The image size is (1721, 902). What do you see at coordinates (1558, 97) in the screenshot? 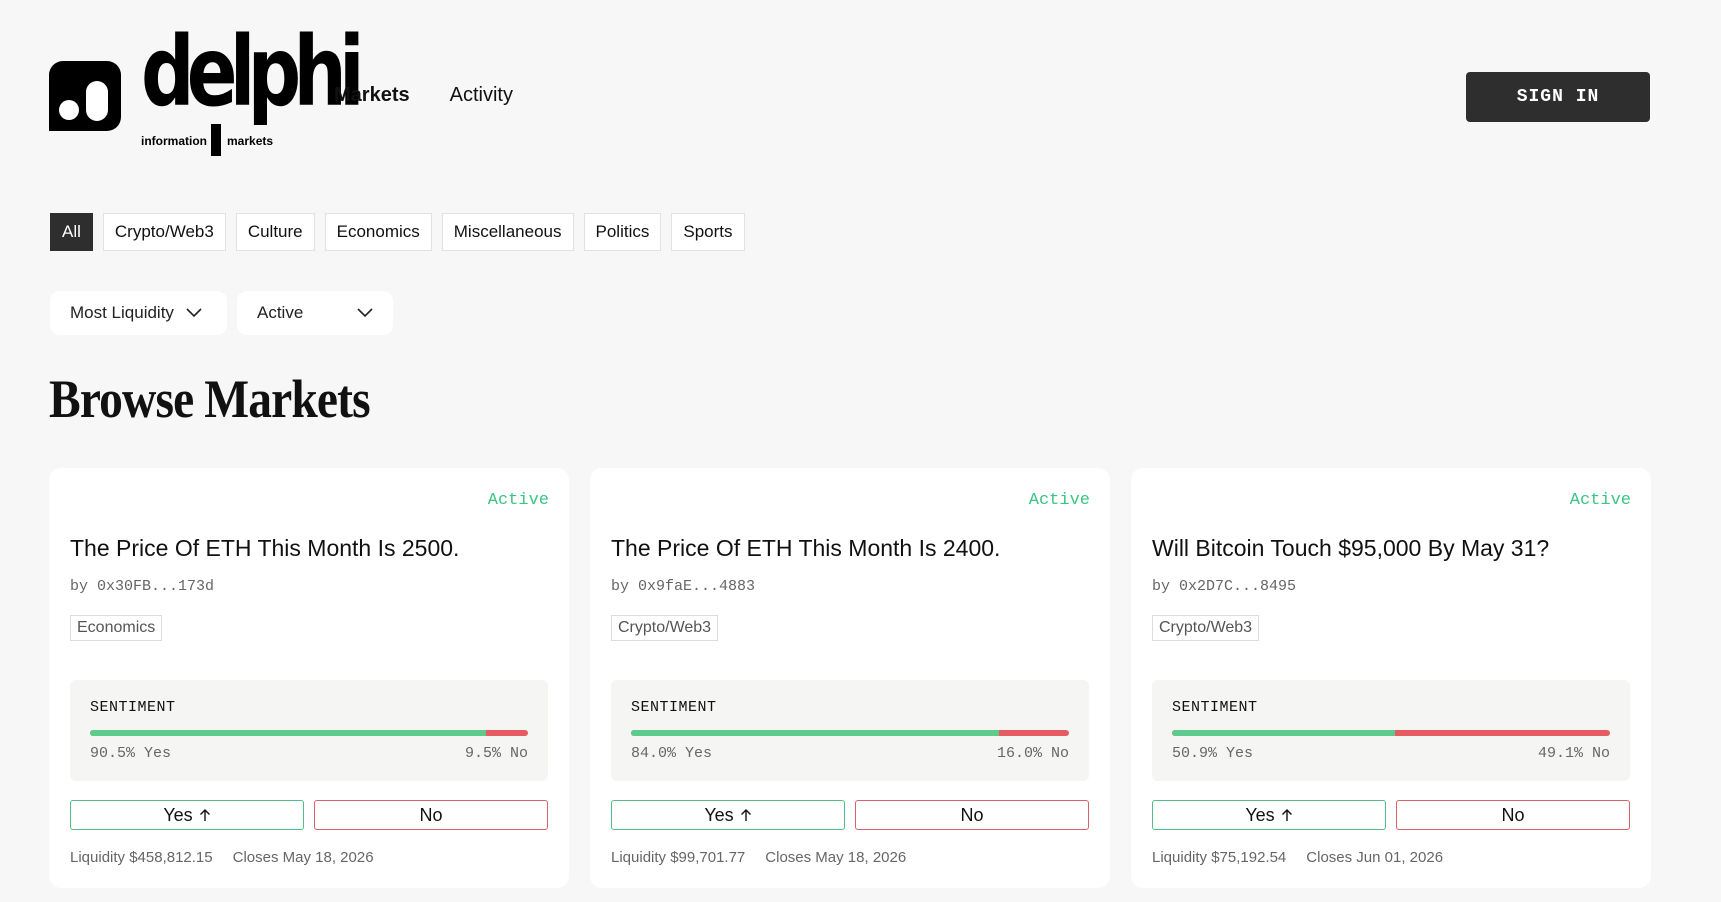
I see `sign-in-button: SIGN IN` at bounding box center [1558, 97].